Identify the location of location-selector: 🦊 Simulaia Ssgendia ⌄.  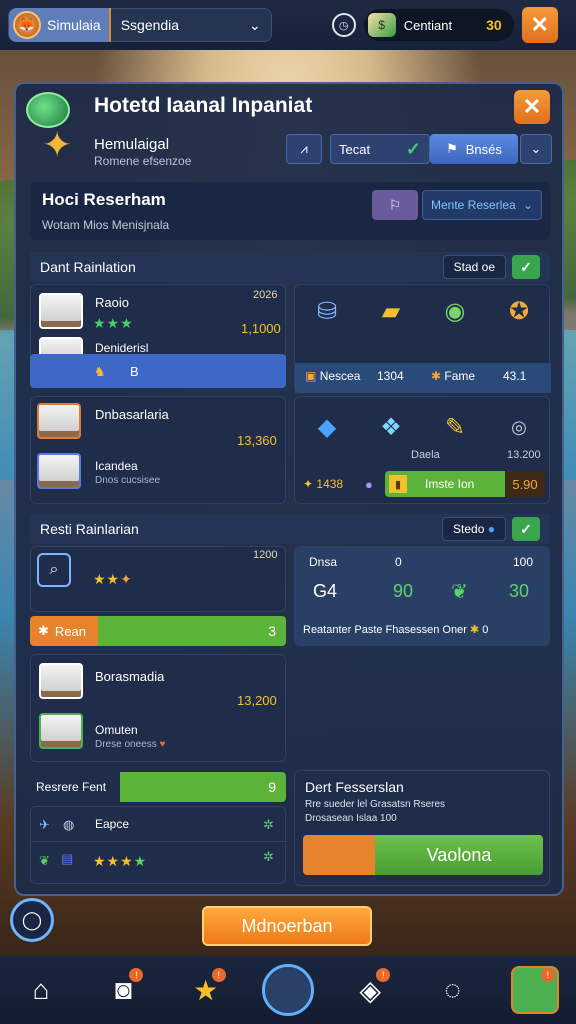
(140, 25).